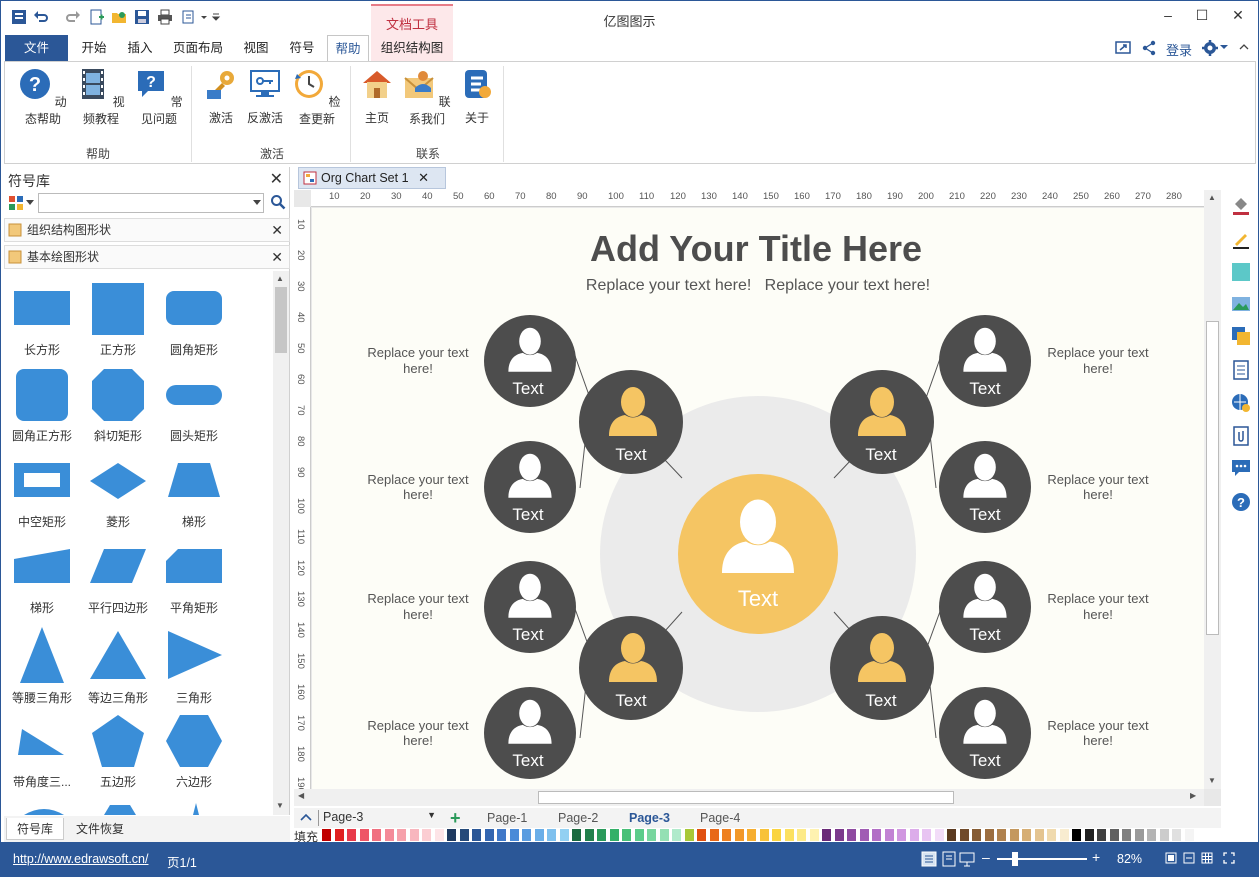 Image resolution: width=1259 pixels, height=877 pixels. Describe the element at coordinates (1098, 733) in the screenshot. I see `right-text-4: Replace your texthere!` at that location.